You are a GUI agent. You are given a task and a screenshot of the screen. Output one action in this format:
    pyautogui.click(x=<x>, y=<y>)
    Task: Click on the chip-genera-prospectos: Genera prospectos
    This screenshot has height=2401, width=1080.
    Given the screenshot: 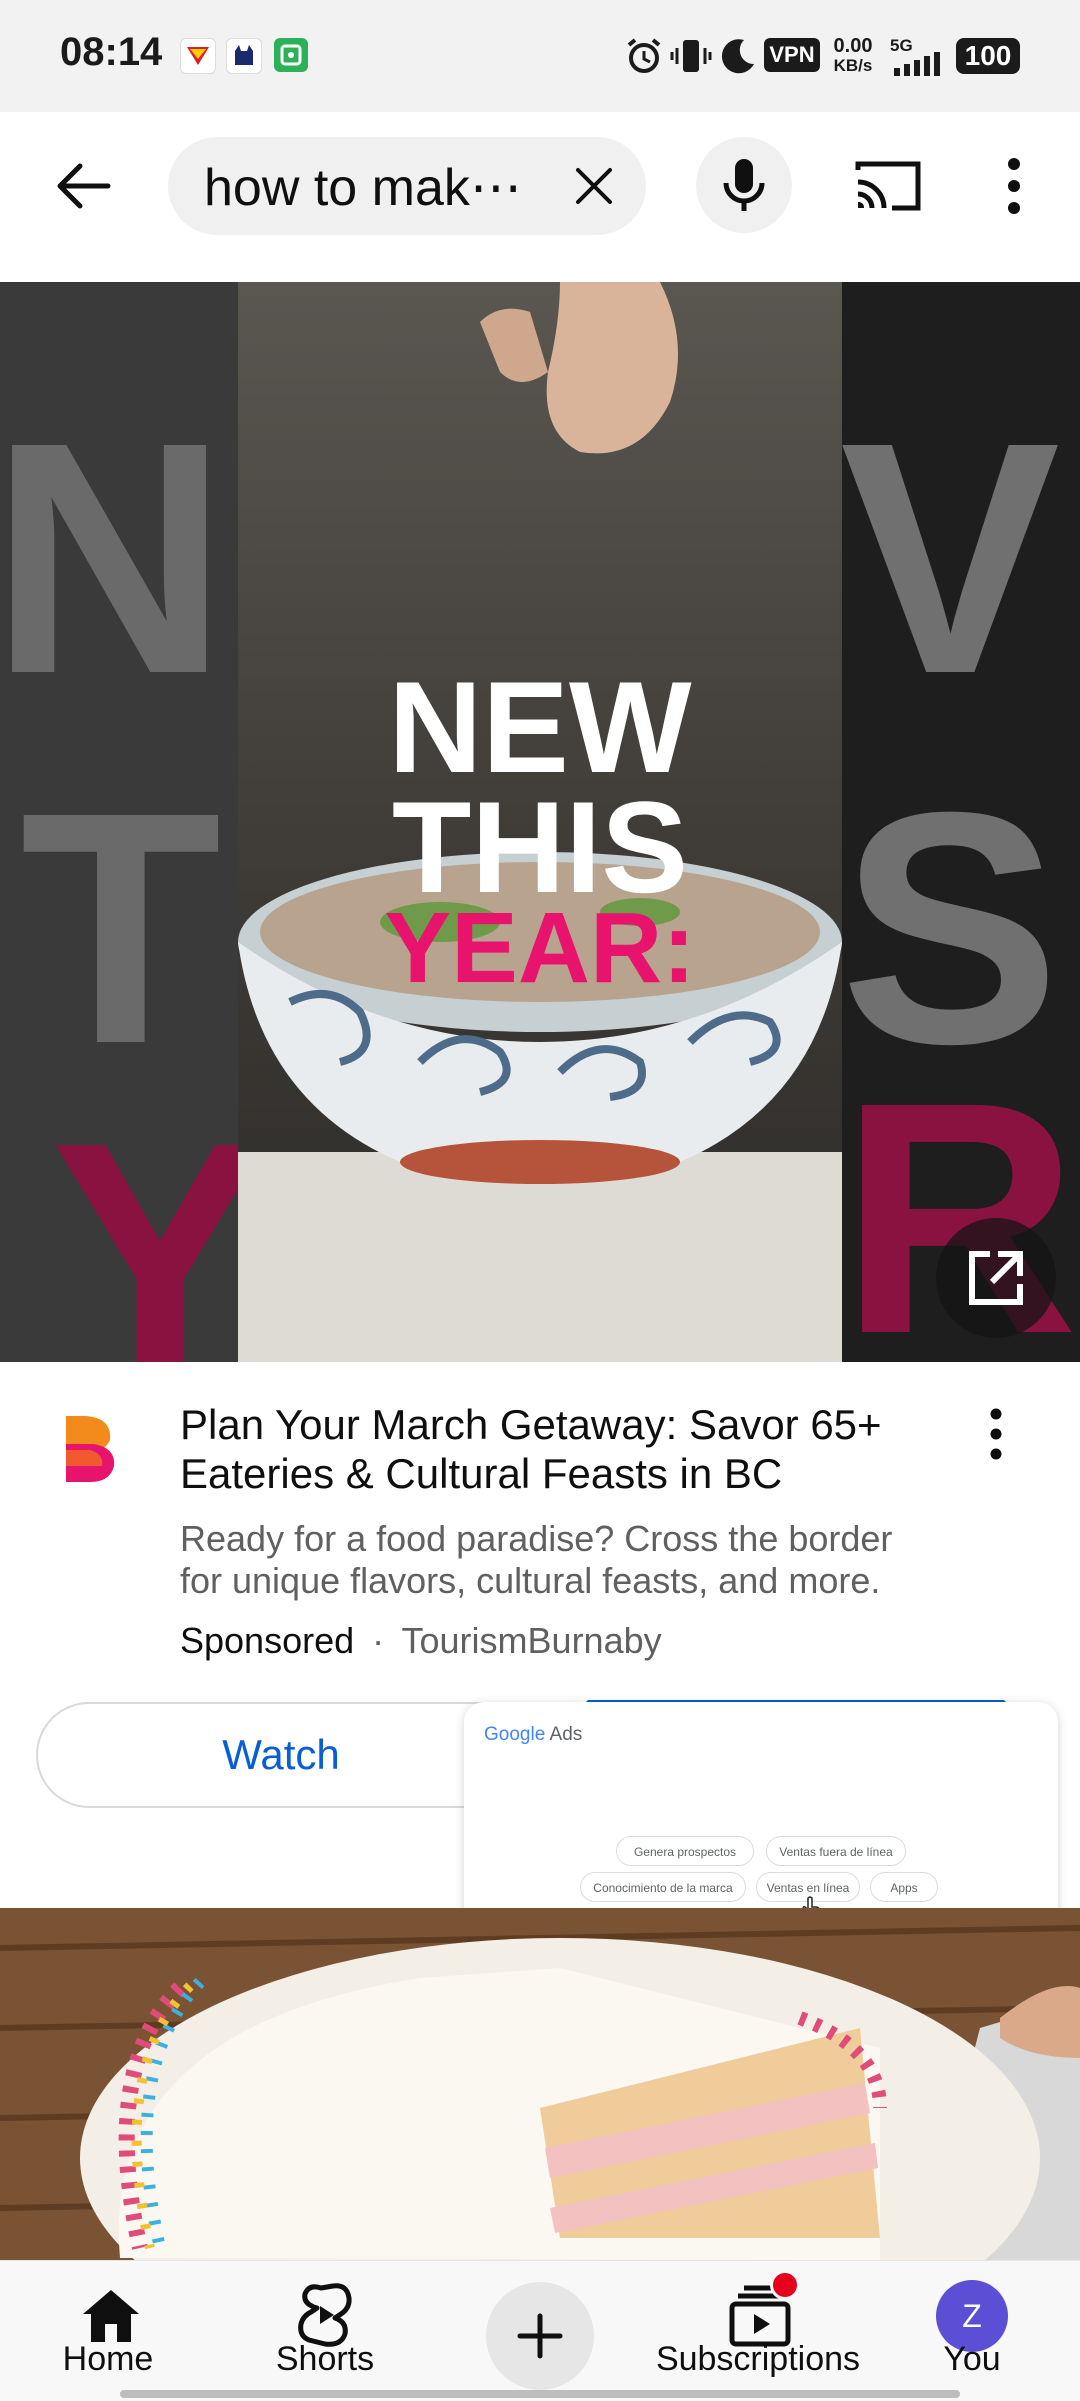 What is the action you would take?
    pyautogui.click(x=685, y=1851)
    